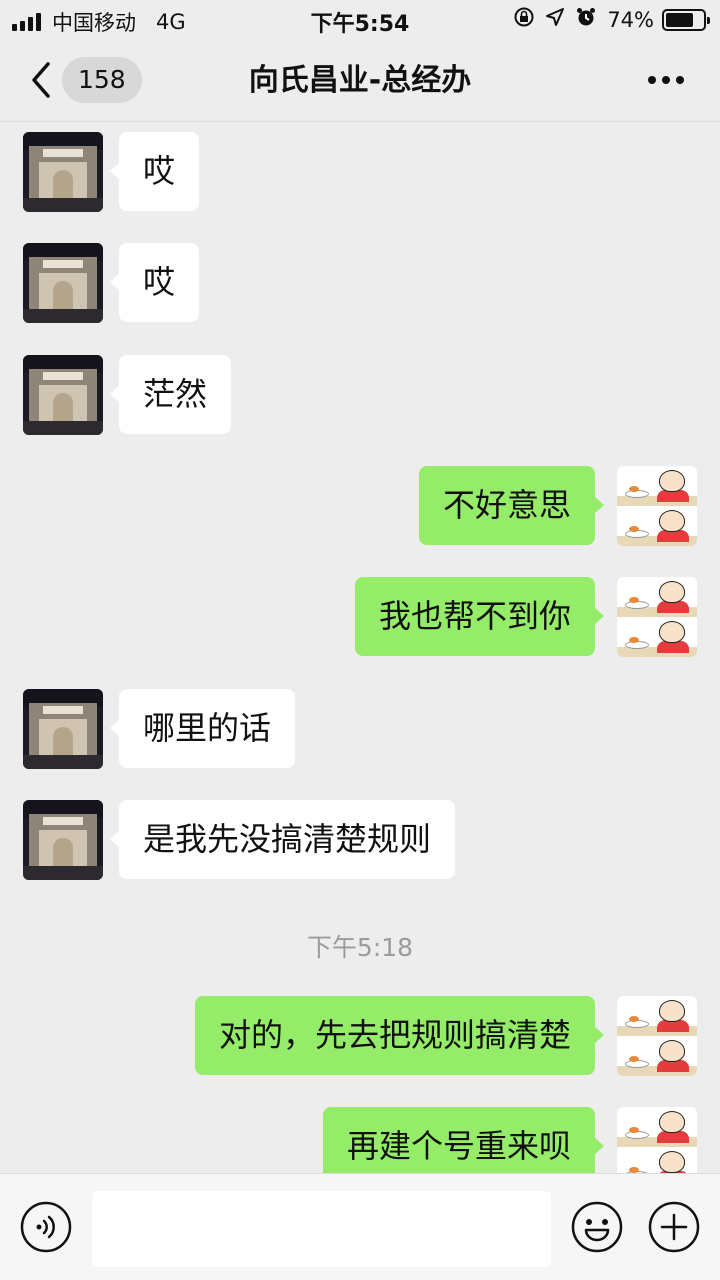  Describe the element at coordinates (170, 394) in the screenshot. I see `message-bubble: 茫然` at that location.